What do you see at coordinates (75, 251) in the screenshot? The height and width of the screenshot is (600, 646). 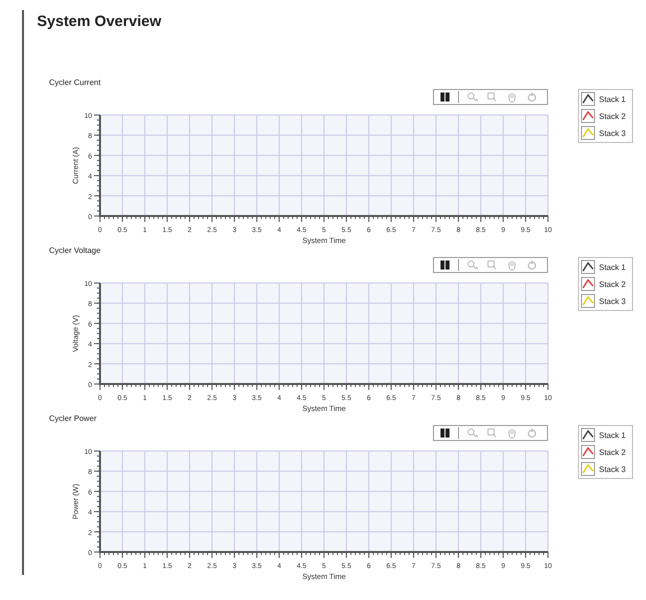 I see `chart-title: Cycler Voltage` at bounding box center [75, 251].